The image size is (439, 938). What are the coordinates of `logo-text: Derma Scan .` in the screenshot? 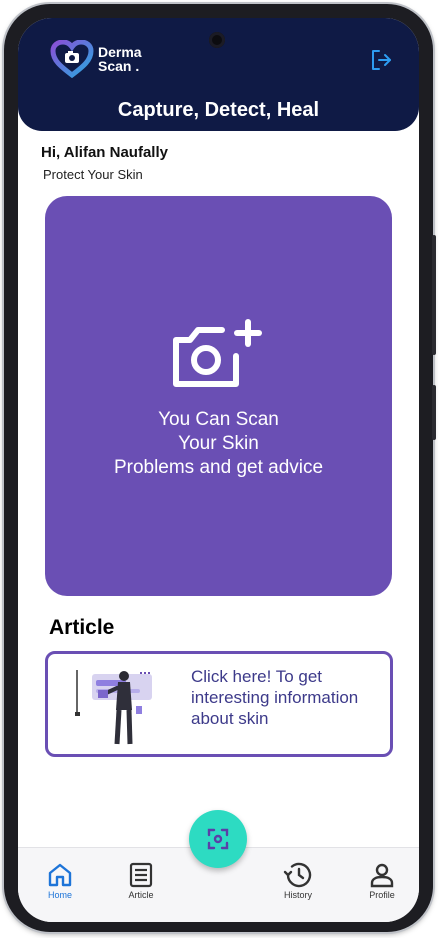 It's located at (120, 59).